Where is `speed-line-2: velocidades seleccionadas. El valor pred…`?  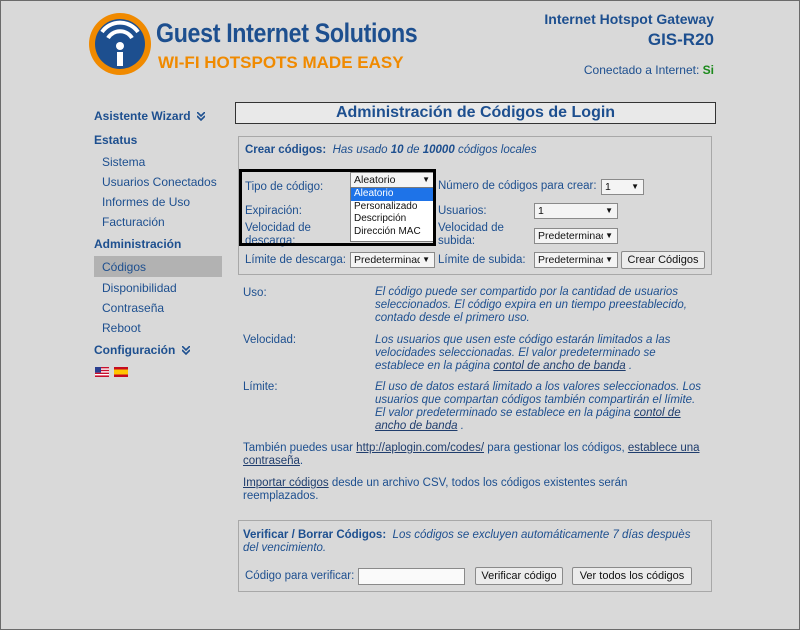
speed-line-2: velocidades seleccionadas. El valor pred… is located at coordinates (515, 353).